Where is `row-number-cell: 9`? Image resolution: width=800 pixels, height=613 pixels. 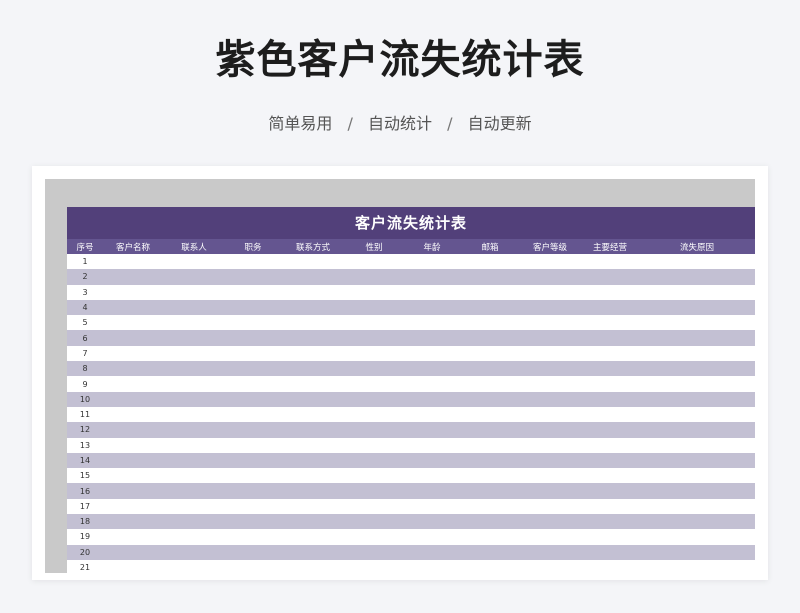 row-number-cell: 9 is located at coordinates (85, 384).